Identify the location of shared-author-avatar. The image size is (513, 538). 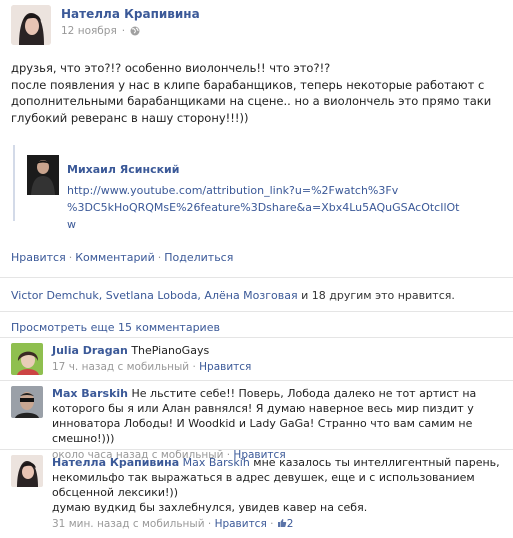
(43, 175).